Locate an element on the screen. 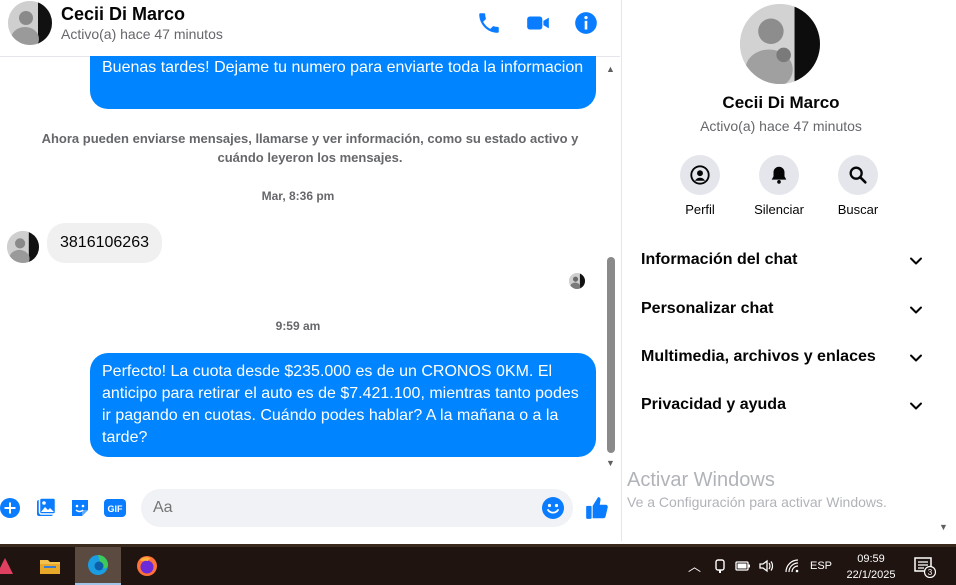  section-customize-chat: Personalizar chat is located at coordinates (782, 310).